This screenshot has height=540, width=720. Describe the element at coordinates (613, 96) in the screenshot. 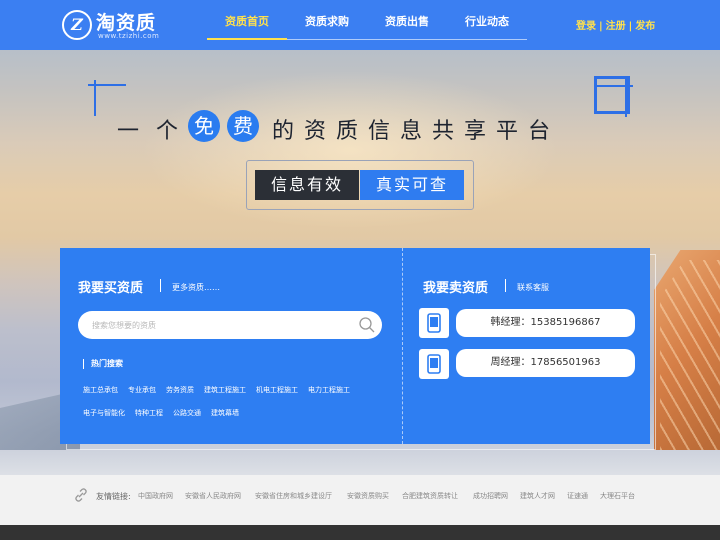

I see `corner-mark-right` at that location.